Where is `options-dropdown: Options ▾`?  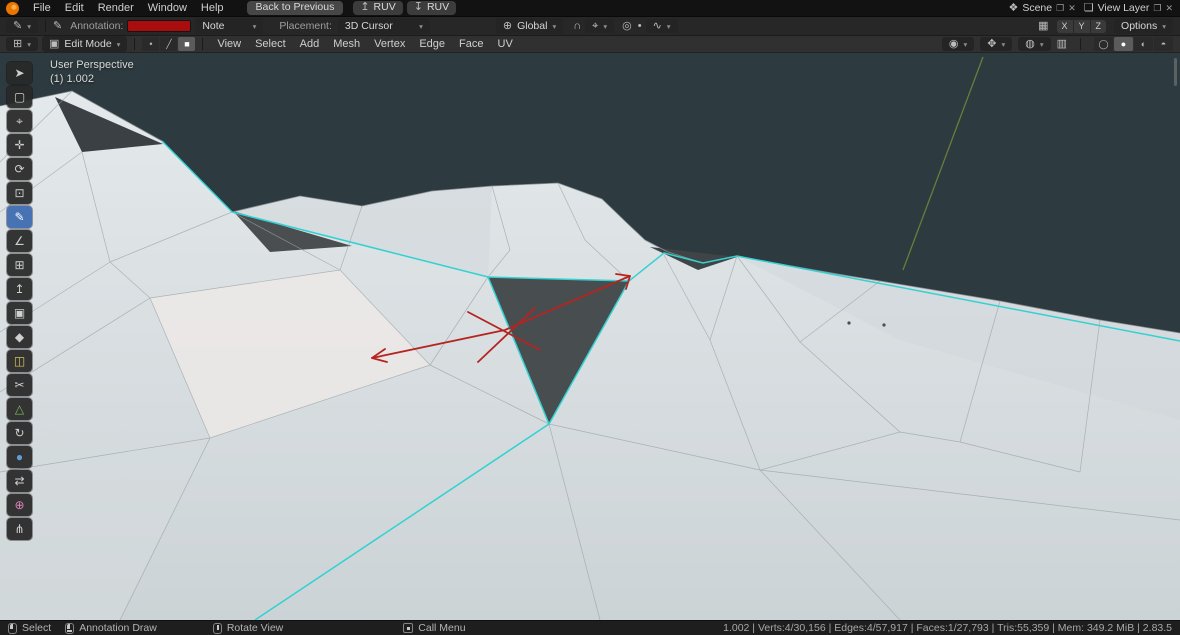
options-dropdown: Options ▾ is located at coordinates (1143, 26).